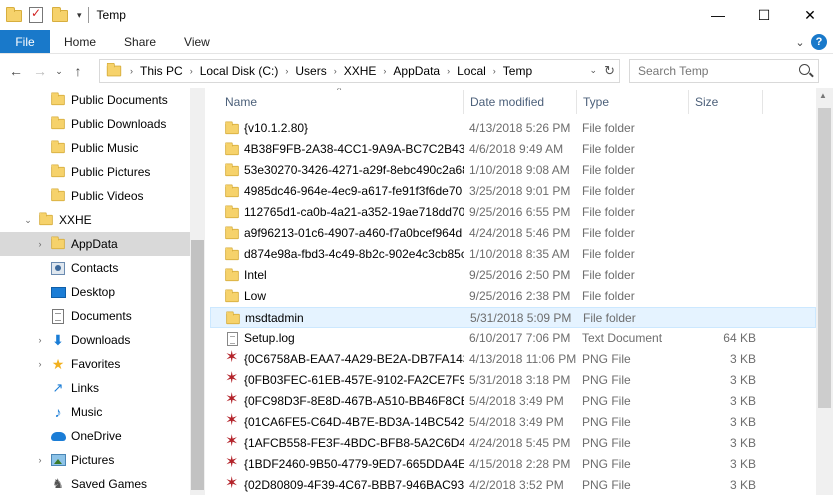 This screenshot has height=495, width=833. I want to click on sidebar-item-contacts: Contacts, so click(95, 268).